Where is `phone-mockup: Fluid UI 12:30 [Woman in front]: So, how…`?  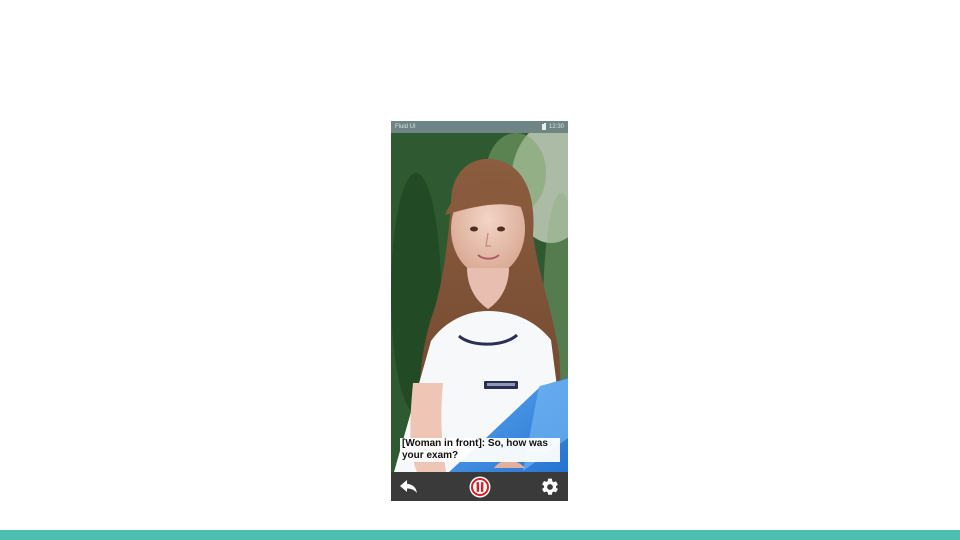 phone-mockup: Fluid UI 12:30 [Woman in front]: So, how… is located at coordinates (479, 311).